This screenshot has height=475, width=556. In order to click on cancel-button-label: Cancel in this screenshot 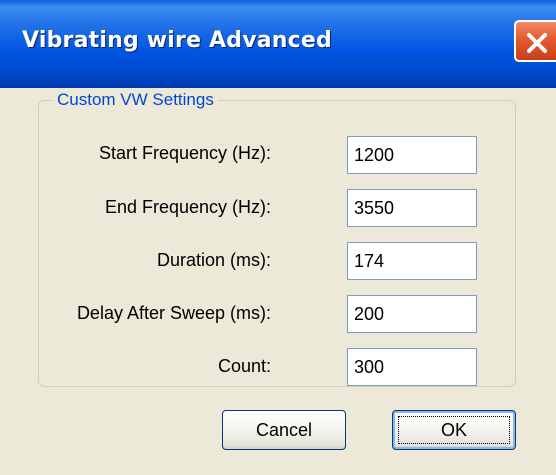, I will do `click(284, 429)`.